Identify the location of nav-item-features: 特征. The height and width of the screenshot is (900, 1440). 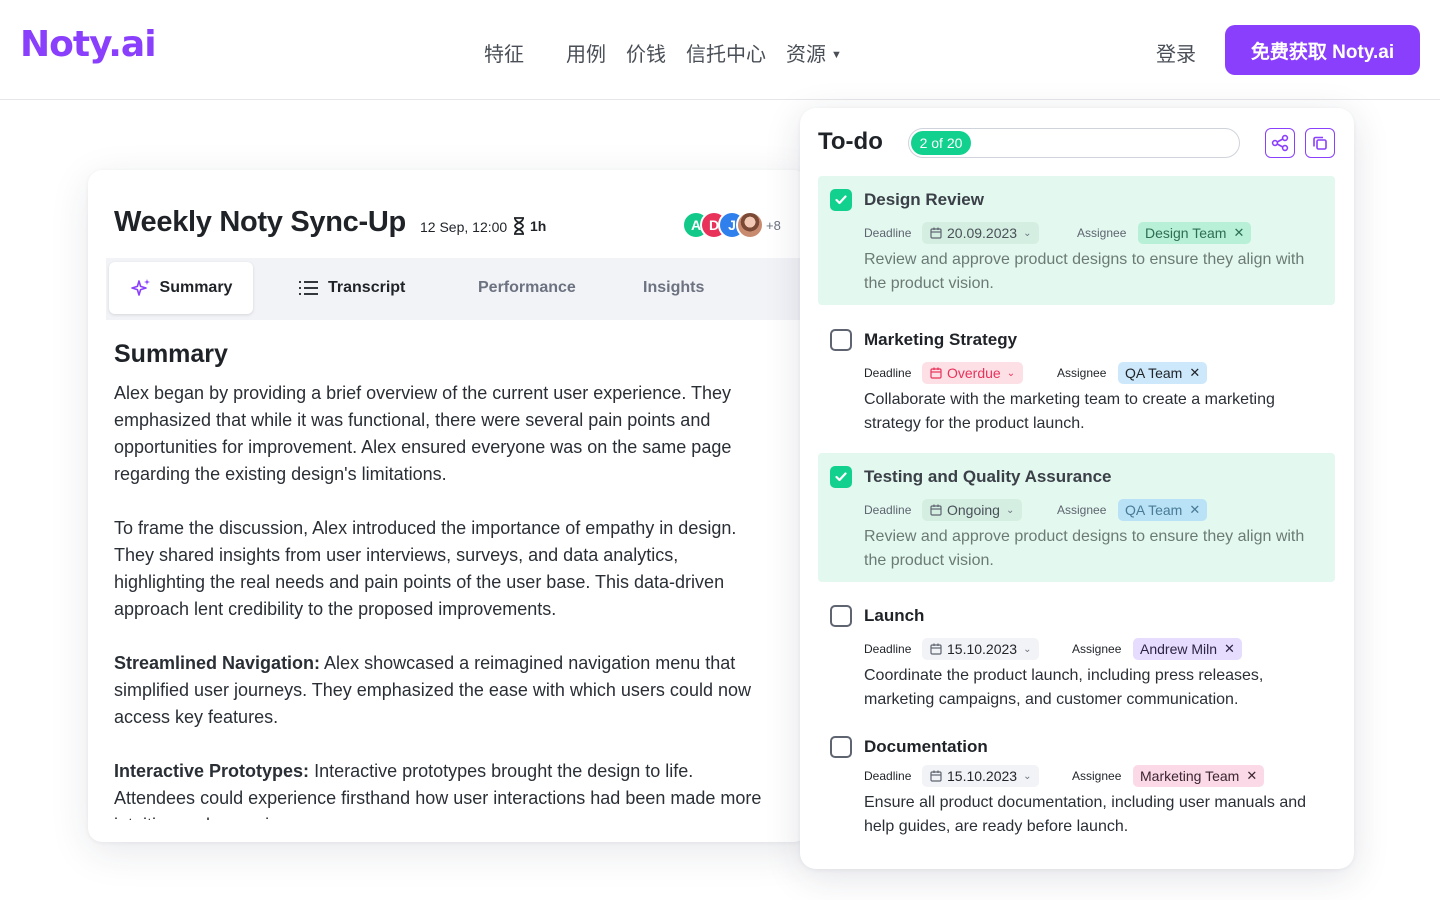
(504, 52).